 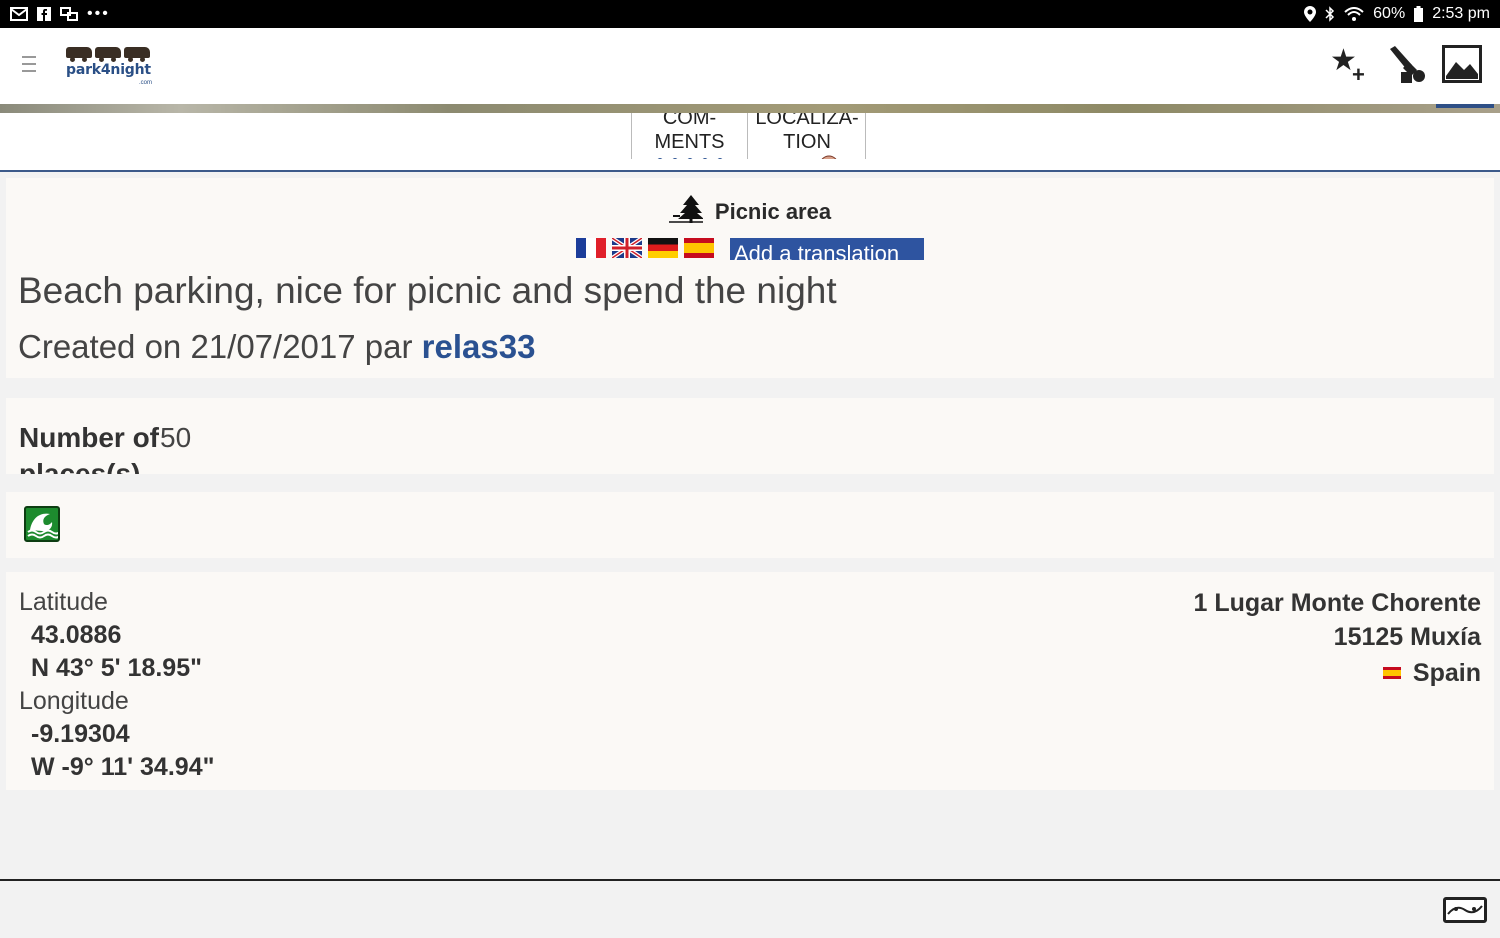 What do you see at coordinates (773, 211) in the screenshot?
I see `place-type: Picnic area` at bounding box center [773, 211].